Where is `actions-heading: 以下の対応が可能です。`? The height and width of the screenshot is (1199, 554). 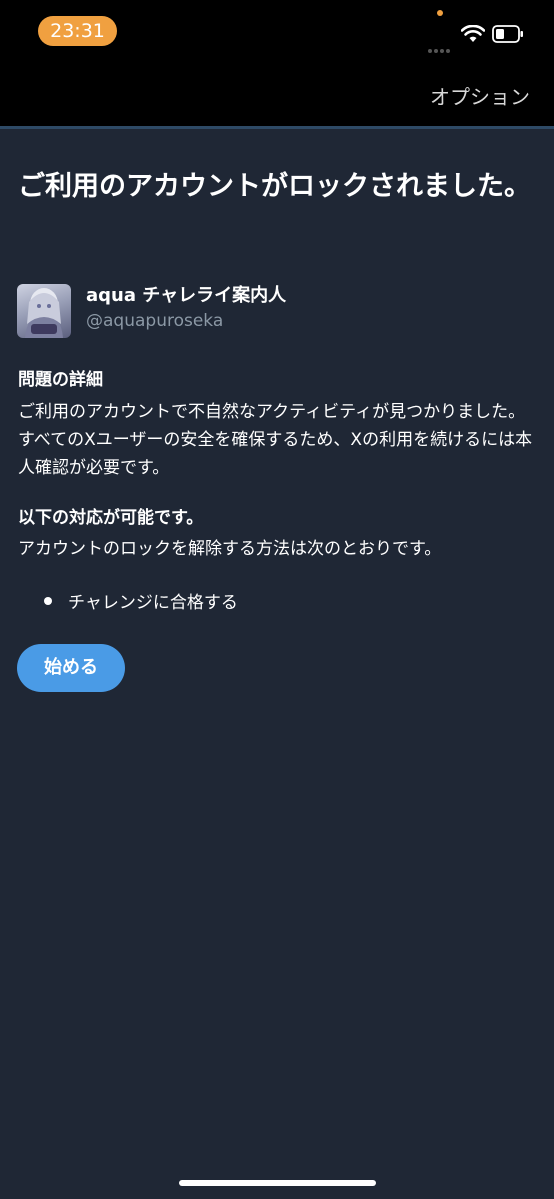 actions-heading: 以下の対応が可能です。 is located at coordinates (111, 518).